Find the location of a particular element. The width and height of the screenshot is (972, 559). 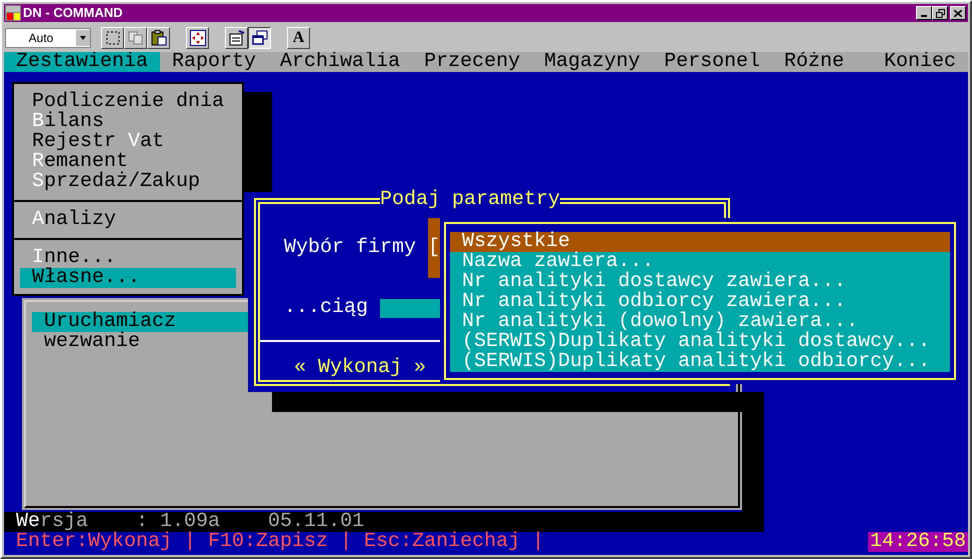

field-label: Wybór firmy is located at coordinates (350, 248).